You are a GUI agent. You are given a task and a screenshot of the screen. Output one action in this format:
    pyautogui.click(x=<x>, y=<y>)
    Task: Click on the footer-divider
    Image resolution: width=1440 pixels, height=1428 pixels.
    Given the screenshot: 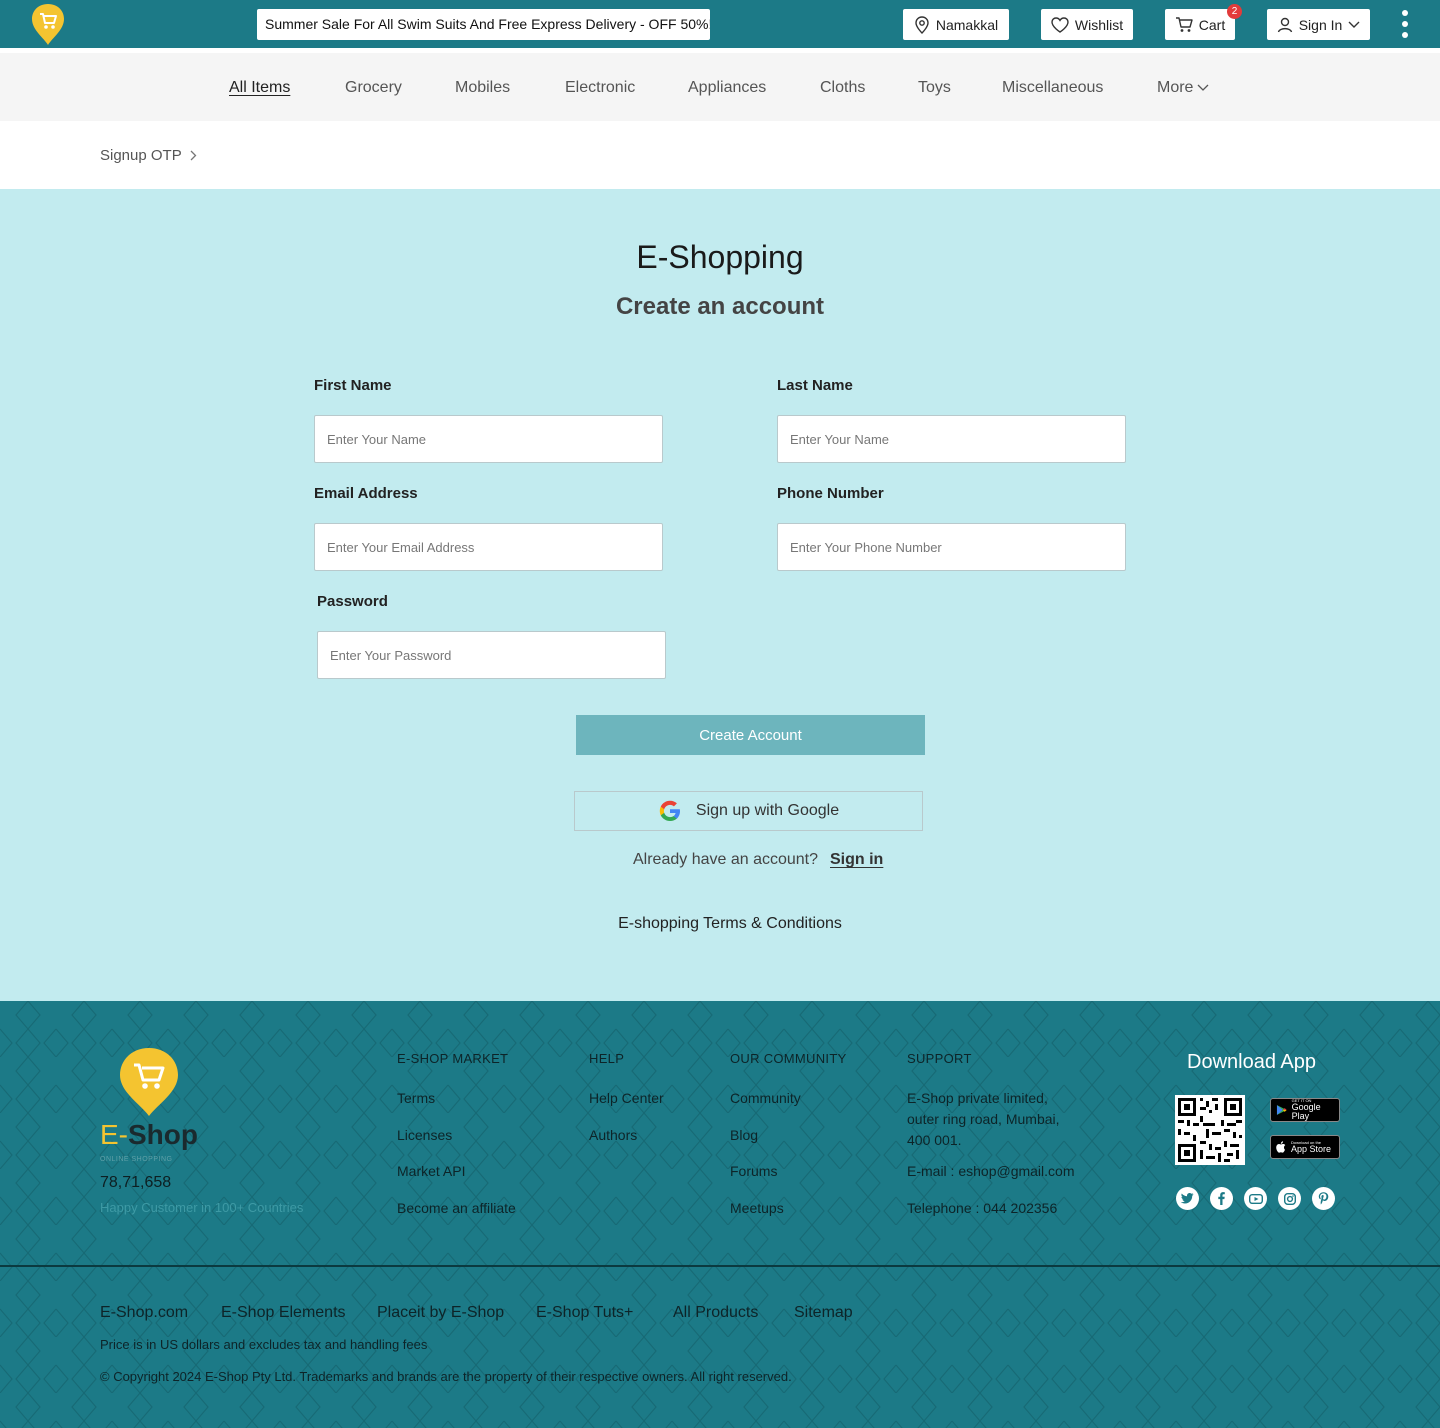 What is the action you would take?
    pyautogui.click(x=720, y=1266)
    